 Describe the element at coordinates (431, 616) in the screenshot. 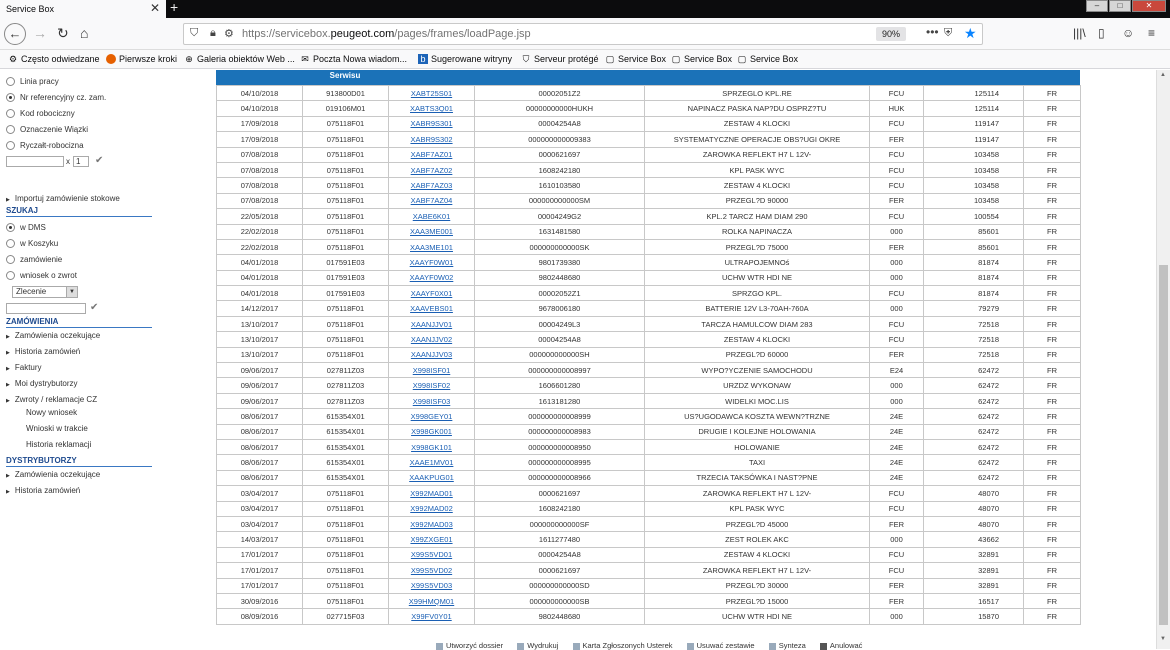

I see `order-number-link: X99FV0Y01` at that location.